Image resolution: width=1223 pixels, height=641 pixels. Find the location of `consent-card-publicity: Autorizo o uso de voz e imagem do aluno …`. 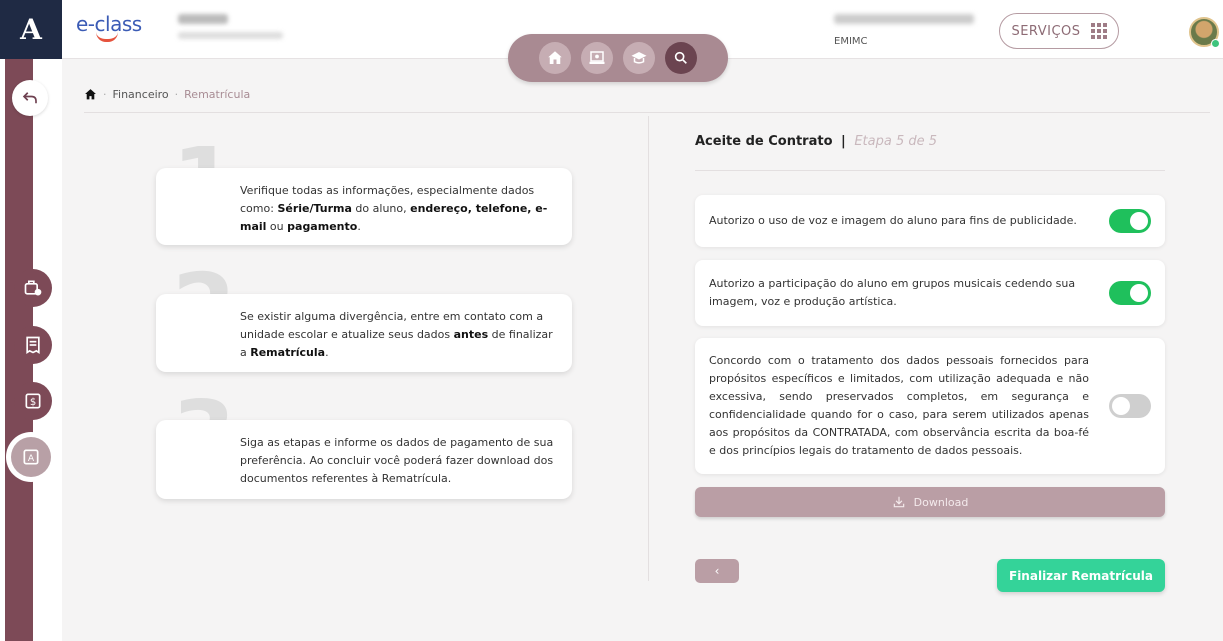

consent-card-publicity: Autorizo o uso de voz e imagem do aluno … is located at coordinates (930, 221).